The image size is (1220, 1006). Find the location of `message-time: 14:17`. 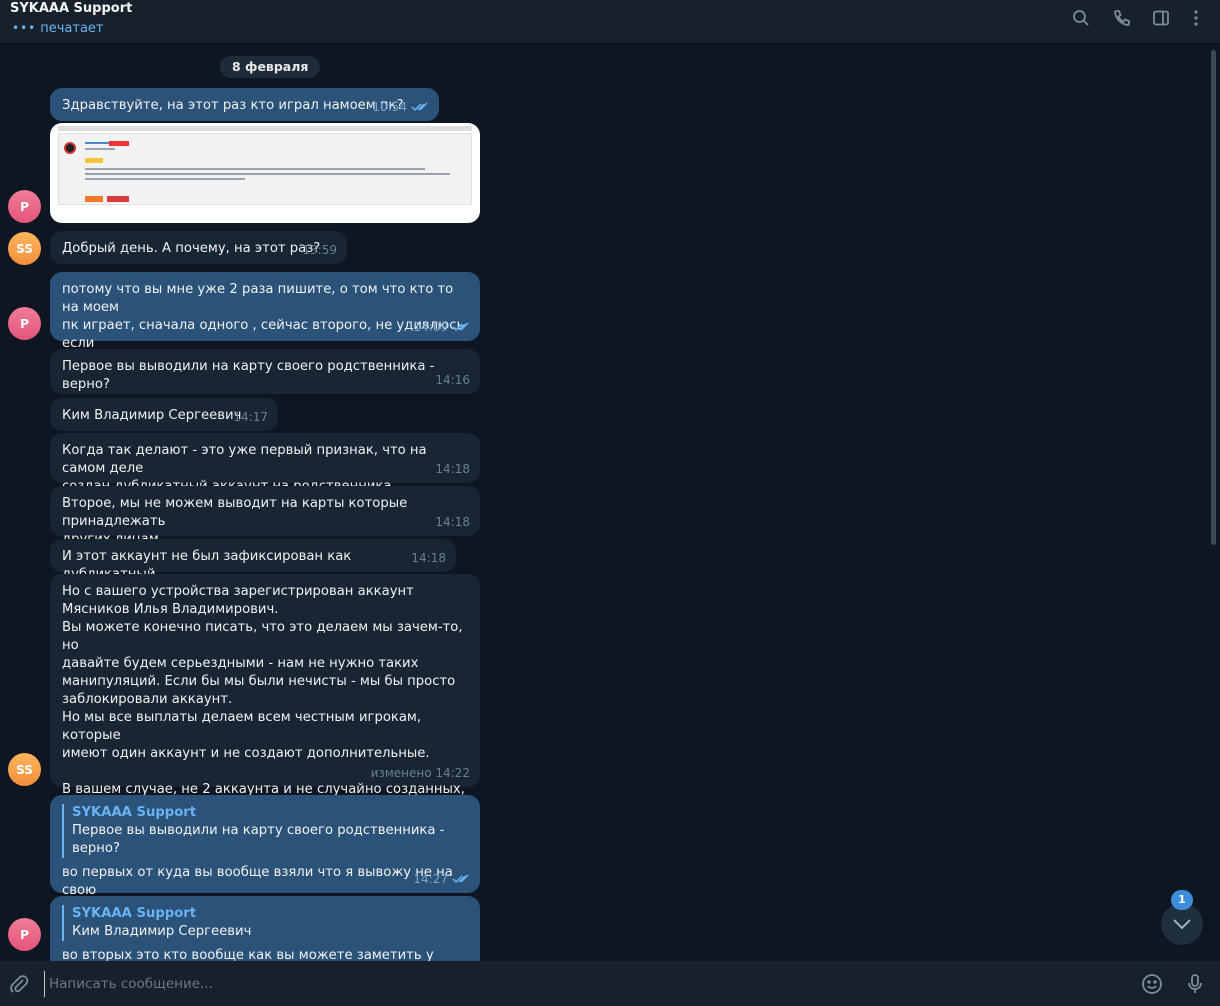

message-time: 14:17 is located at coordinates (250, 417).